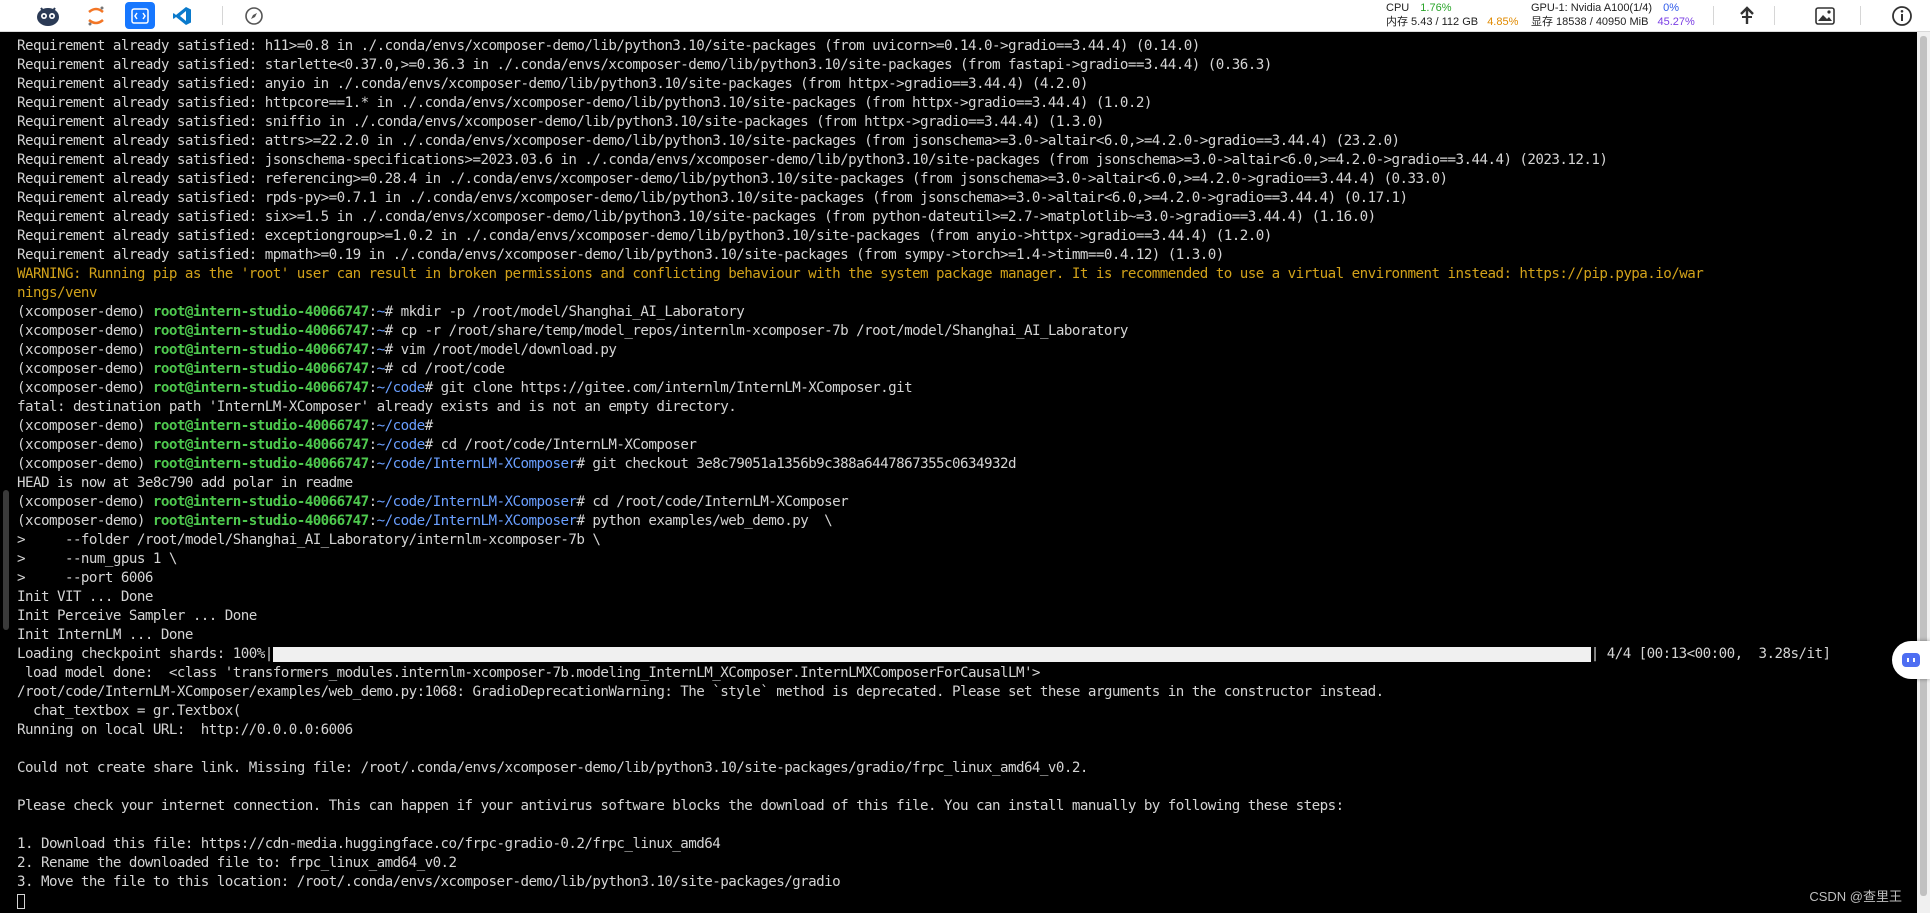  I want to click on terminal-line: Init VIT ... Done, so click(967, 597).